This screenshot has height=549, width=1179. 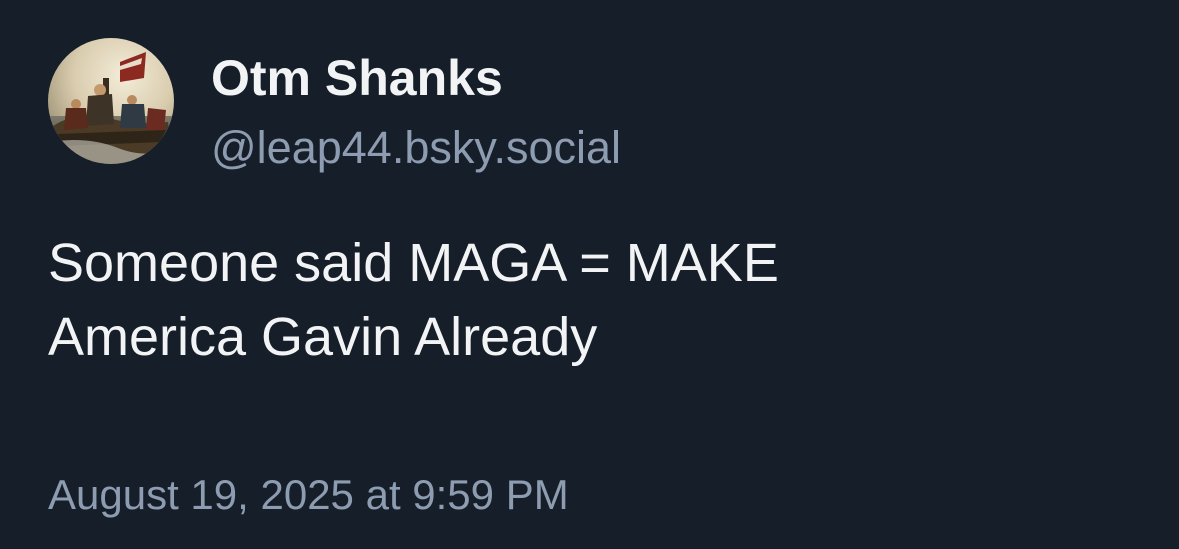 What do you see at coordinates (413, 263) in the screenshot?
I see `post-text-line: Someone said MAGA = MAKE` at bounding box center [413, 263].